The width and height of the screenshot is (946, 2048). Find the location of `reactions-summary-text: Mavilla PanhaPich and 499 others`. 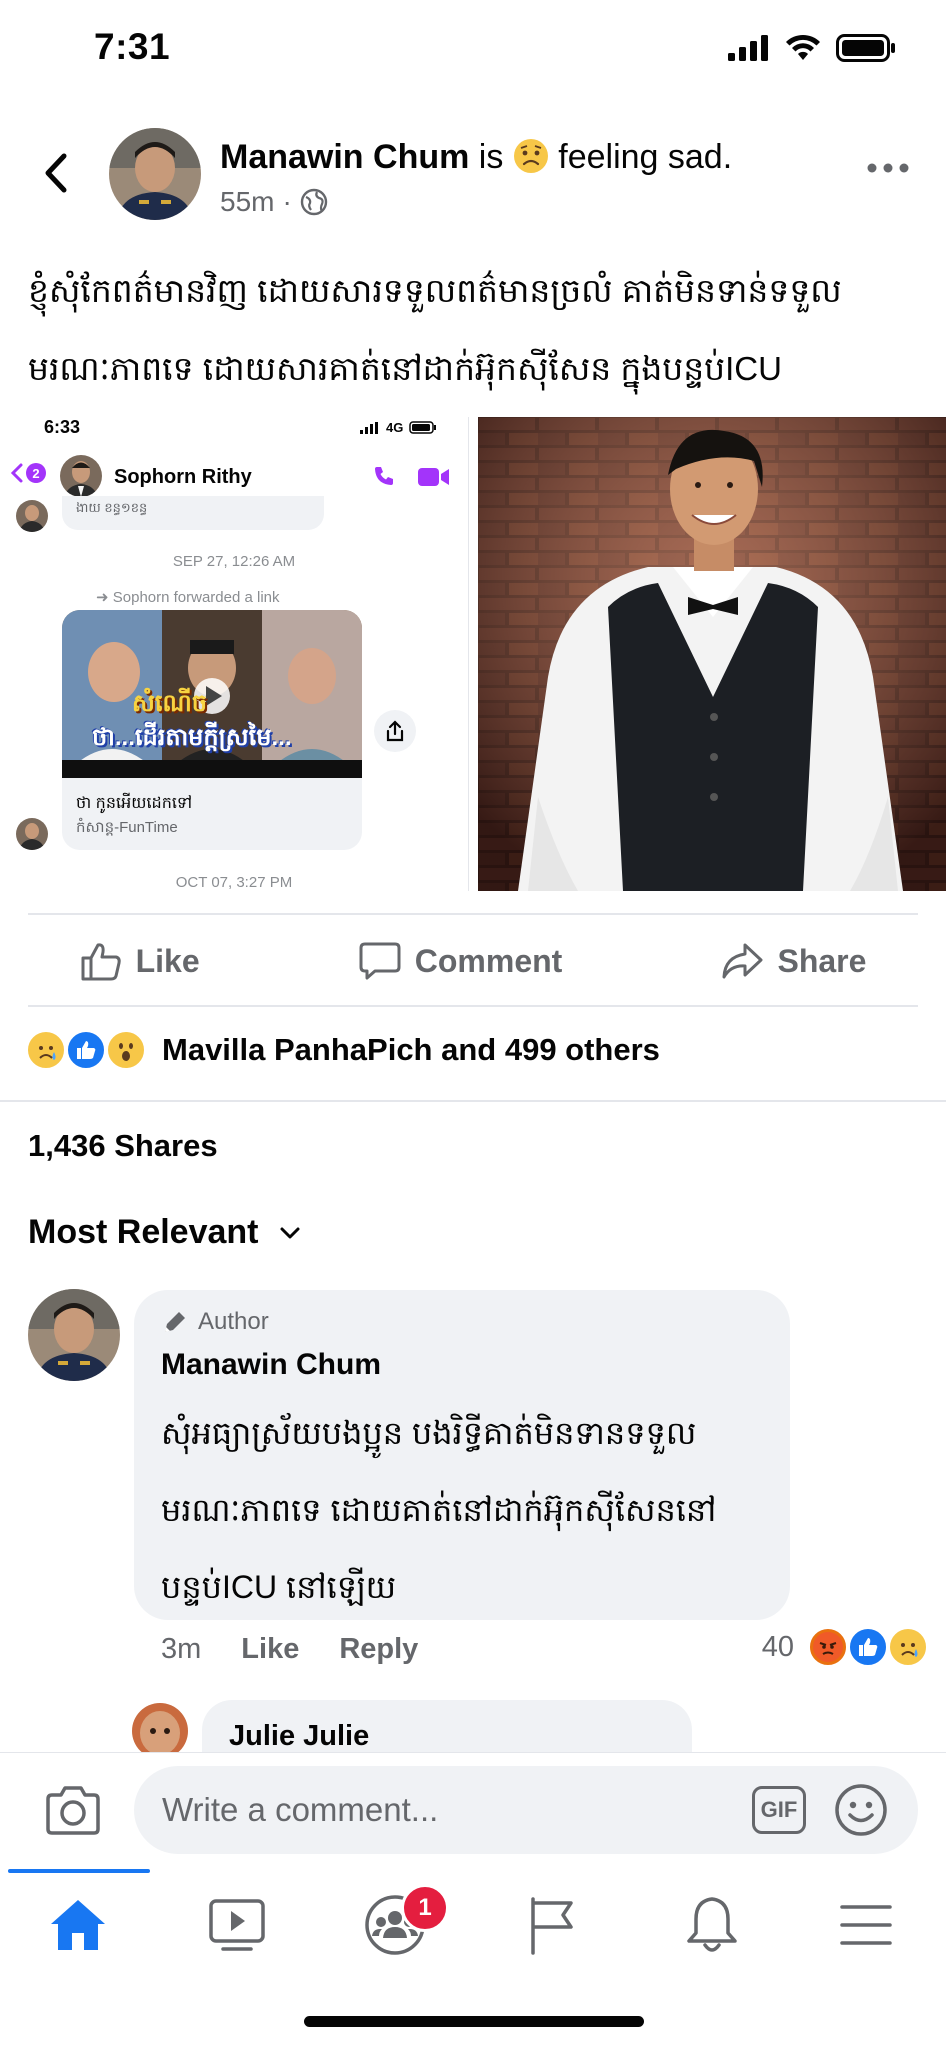

reactions-summary-text: Mavilla PanhaPich and 499 others is located at coordinates (411, 1049).